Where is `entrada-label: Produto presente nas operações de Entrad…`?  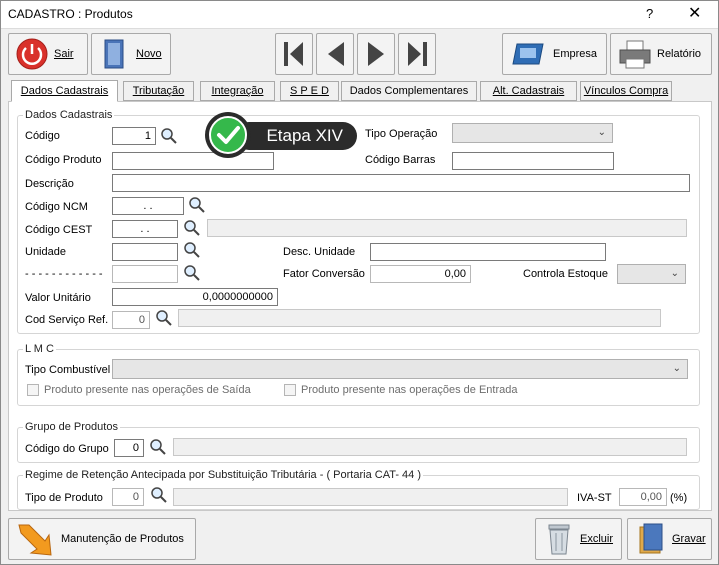 entrada-label: Produto presente nas operações de Entrad… is located at coordinates (409, 390).